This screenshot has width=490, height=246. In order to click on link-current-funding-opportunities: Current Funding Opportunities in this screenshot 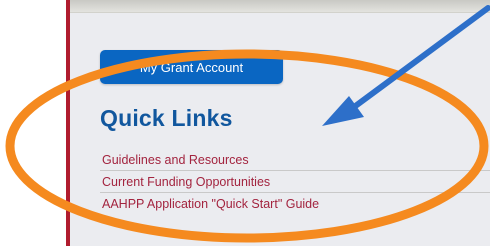, I will do `click(295, 182)`.